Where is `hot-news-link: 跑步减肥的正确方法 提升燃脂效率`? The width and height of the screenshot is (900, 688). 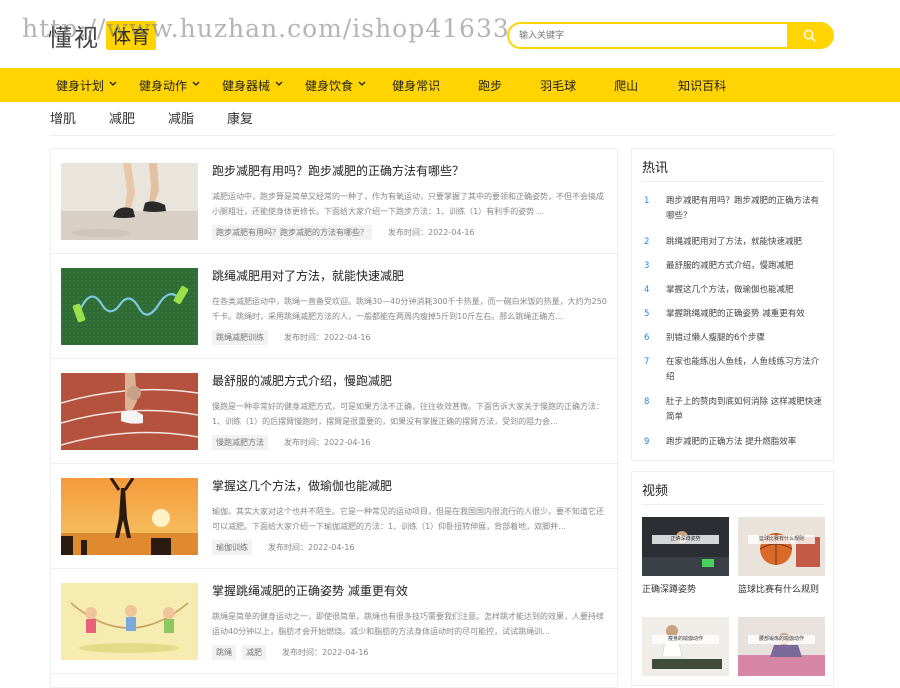 hot-news-link: 跑步减肥的正确方法 提升燃脂效率 is located at coordinates (731, 442).